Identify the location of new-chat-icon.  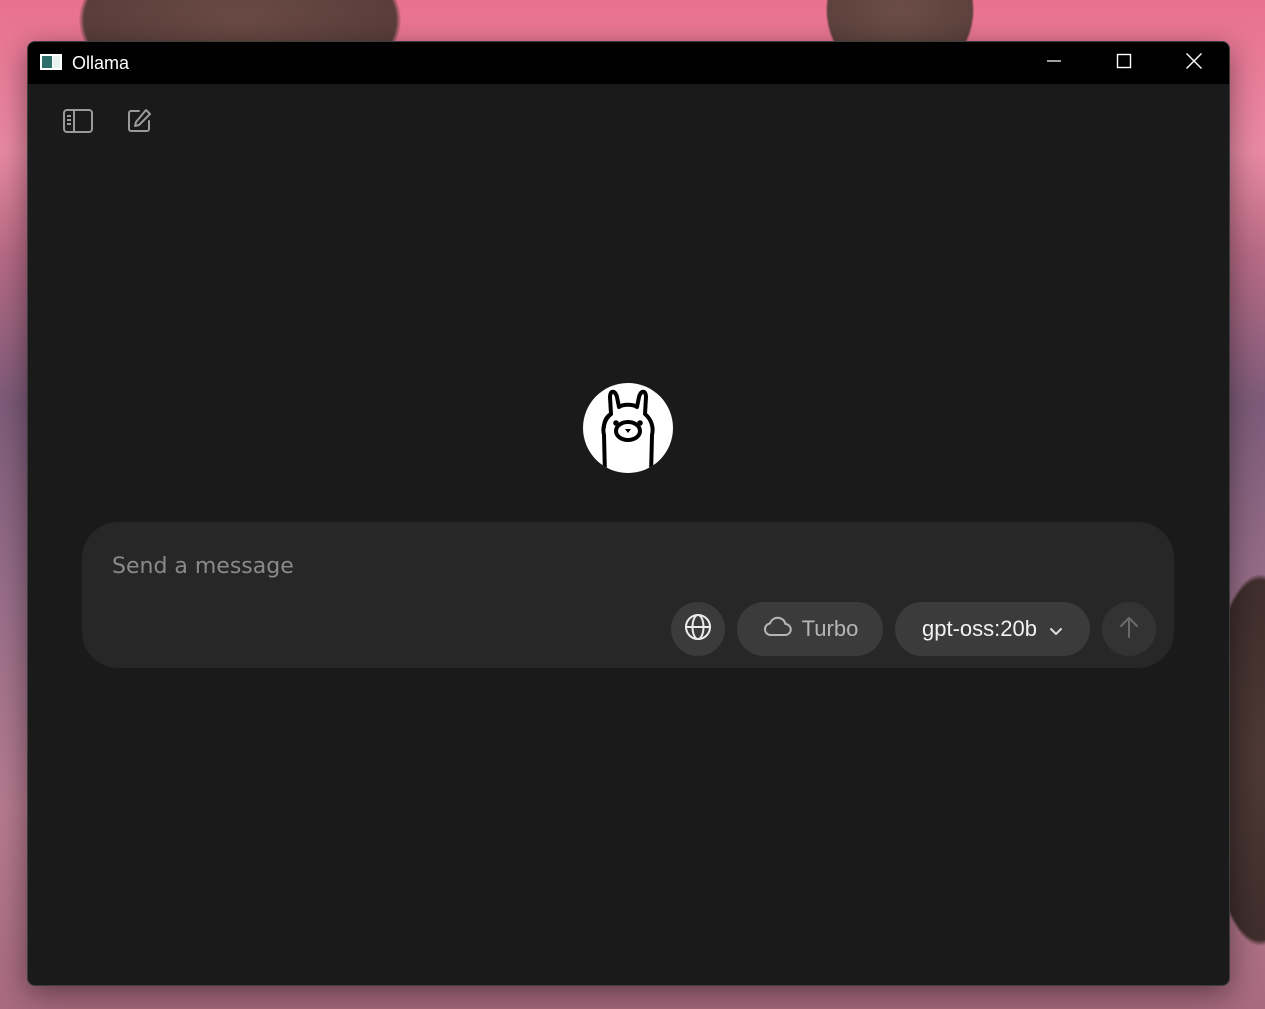
(139, 123).